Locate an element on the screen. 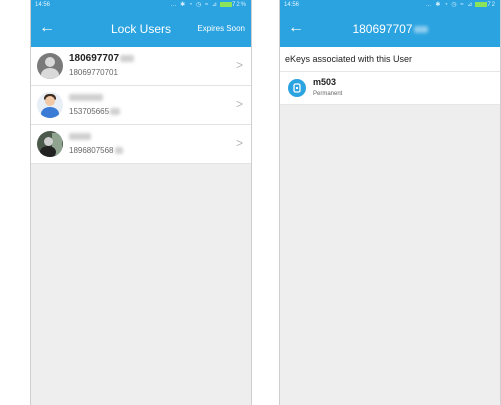 The width and height of the screenshot is (501, 405). app-bar: ← 180697707 is located at coordinates (390, 29).